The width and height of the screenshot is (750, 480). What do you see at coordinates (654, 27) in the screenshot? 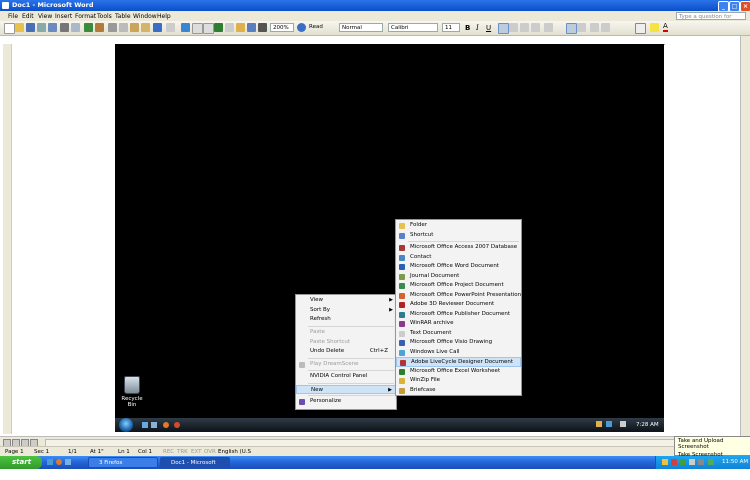
I see `highlight-icon` at bounding box center [654, 27].